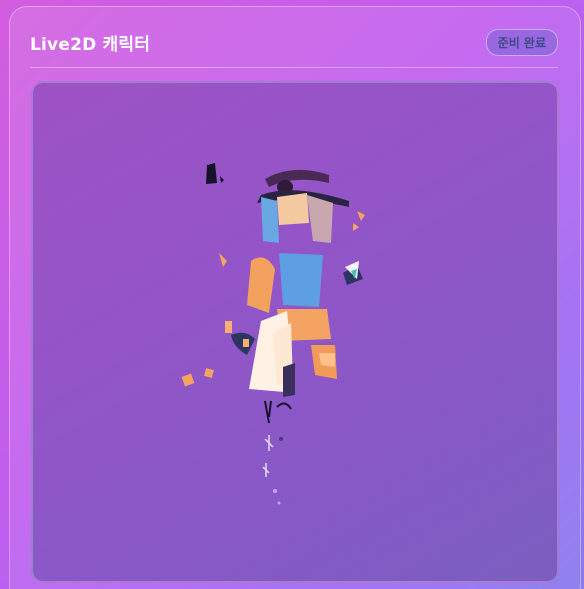 This screenshot has height=589, width=584. I want to click on status-badge: 준비 완료, so click(521, 42).